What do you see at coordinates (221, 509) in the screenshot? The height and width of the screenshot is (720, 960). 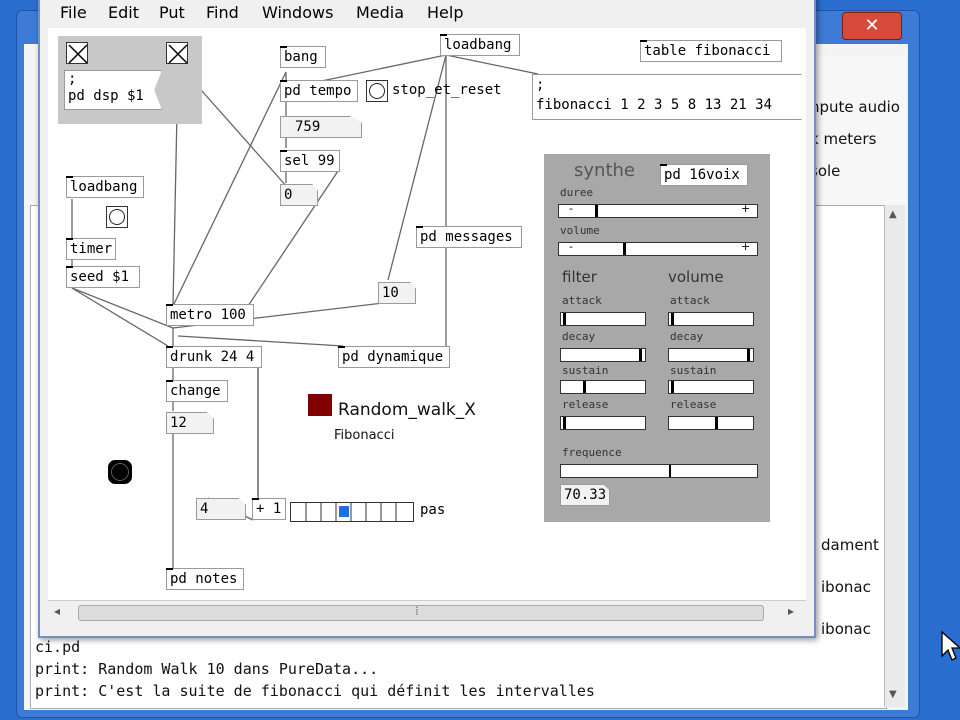 I see `pas-number: 4` at bounding box center [221, 509].